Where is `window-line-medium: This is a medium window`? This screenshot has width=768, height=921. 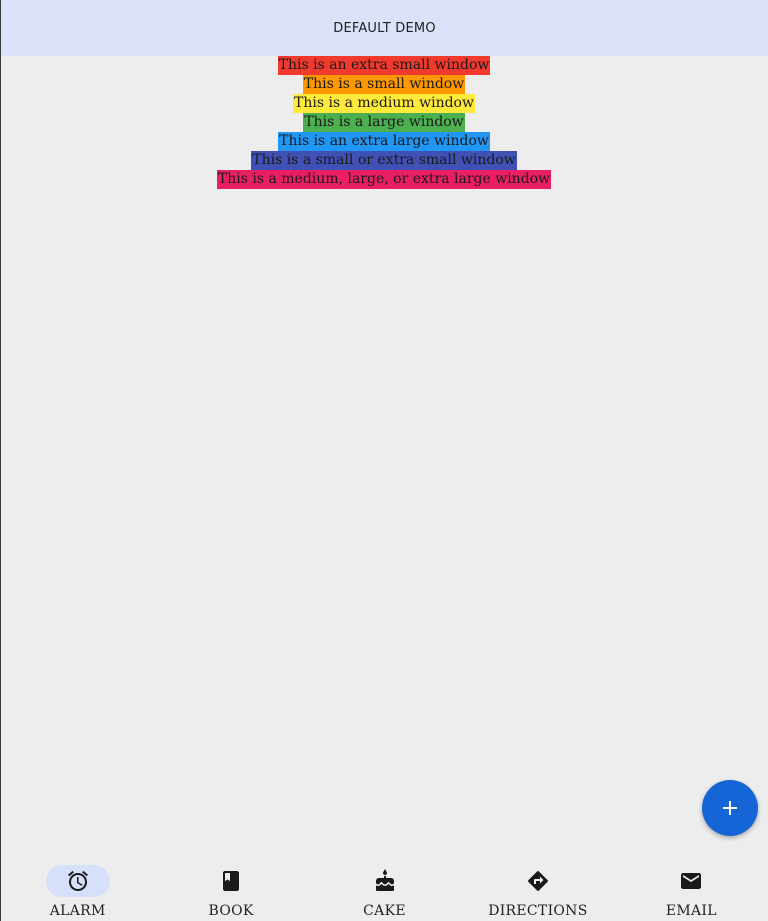 window-line-medium: This is a medium window is located at coordinates (384, 103).